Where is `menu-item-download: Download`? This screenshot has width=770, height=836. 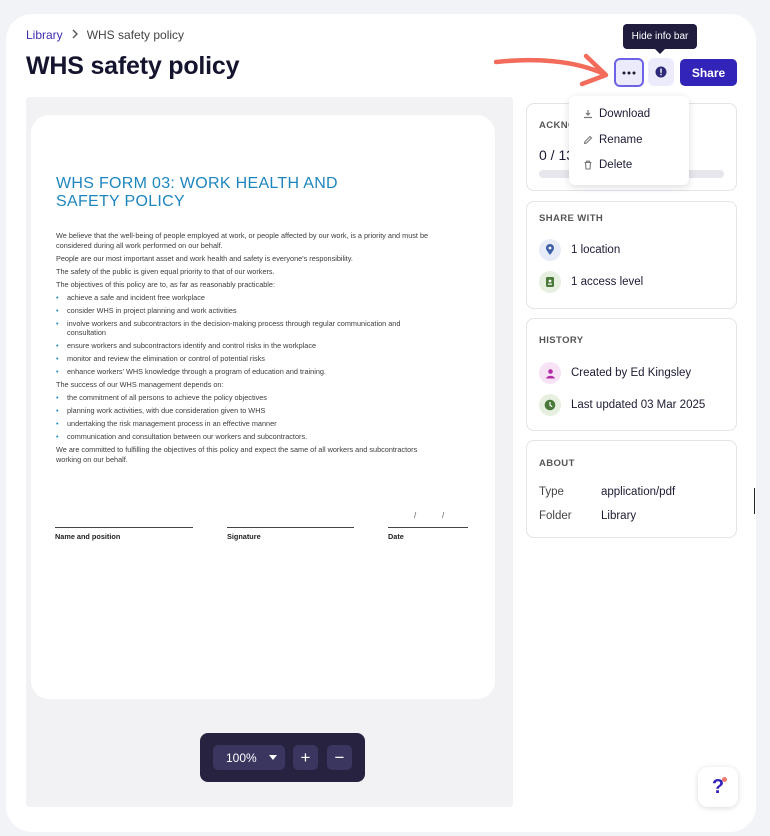
menu-item-download: Download is located at coordinates (616, 114).